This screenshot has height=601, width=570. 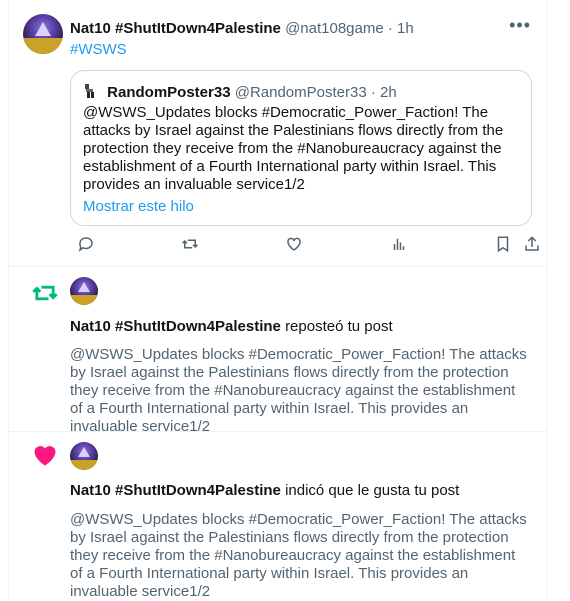 What do you see at coordinates (168, 92) in the screenshot?
I see `quoted-author-name: RandomPoster33` at bounding box center [168, 92].